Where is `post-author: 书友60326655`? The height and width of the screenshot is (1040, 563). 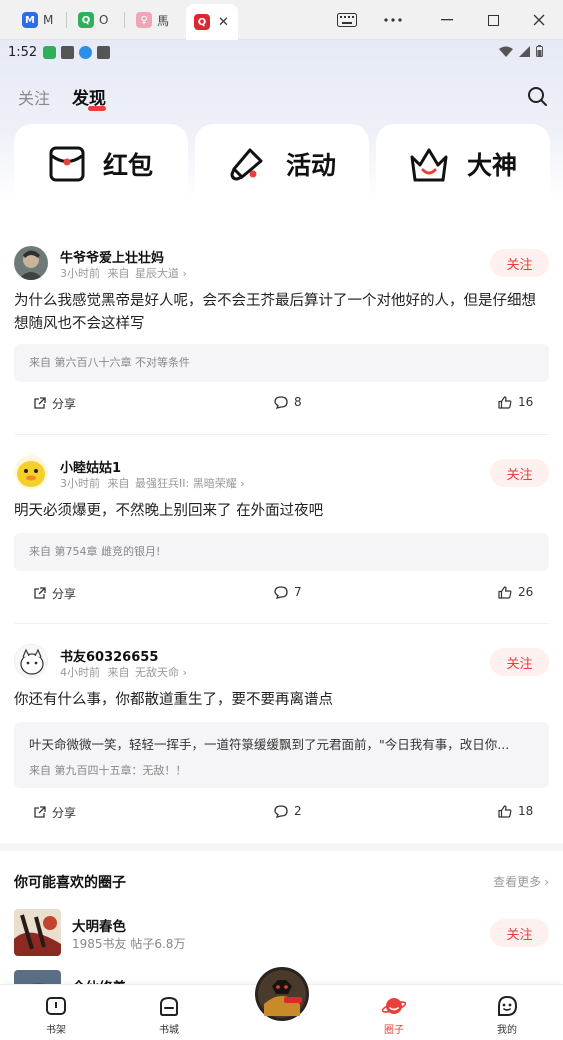
post-author: 书友60326655 is located at coordinates (109, 655).